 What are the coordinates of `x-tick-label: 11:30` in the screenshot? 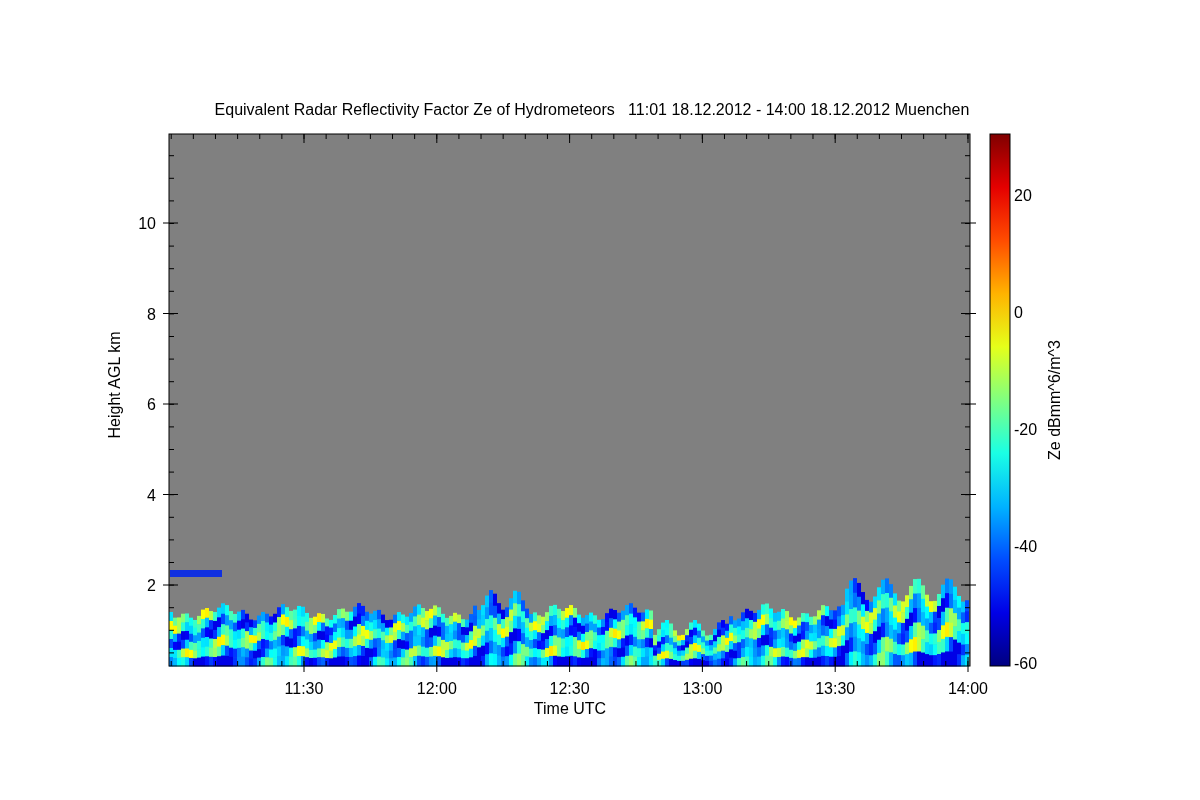 It's located at (304, 688).